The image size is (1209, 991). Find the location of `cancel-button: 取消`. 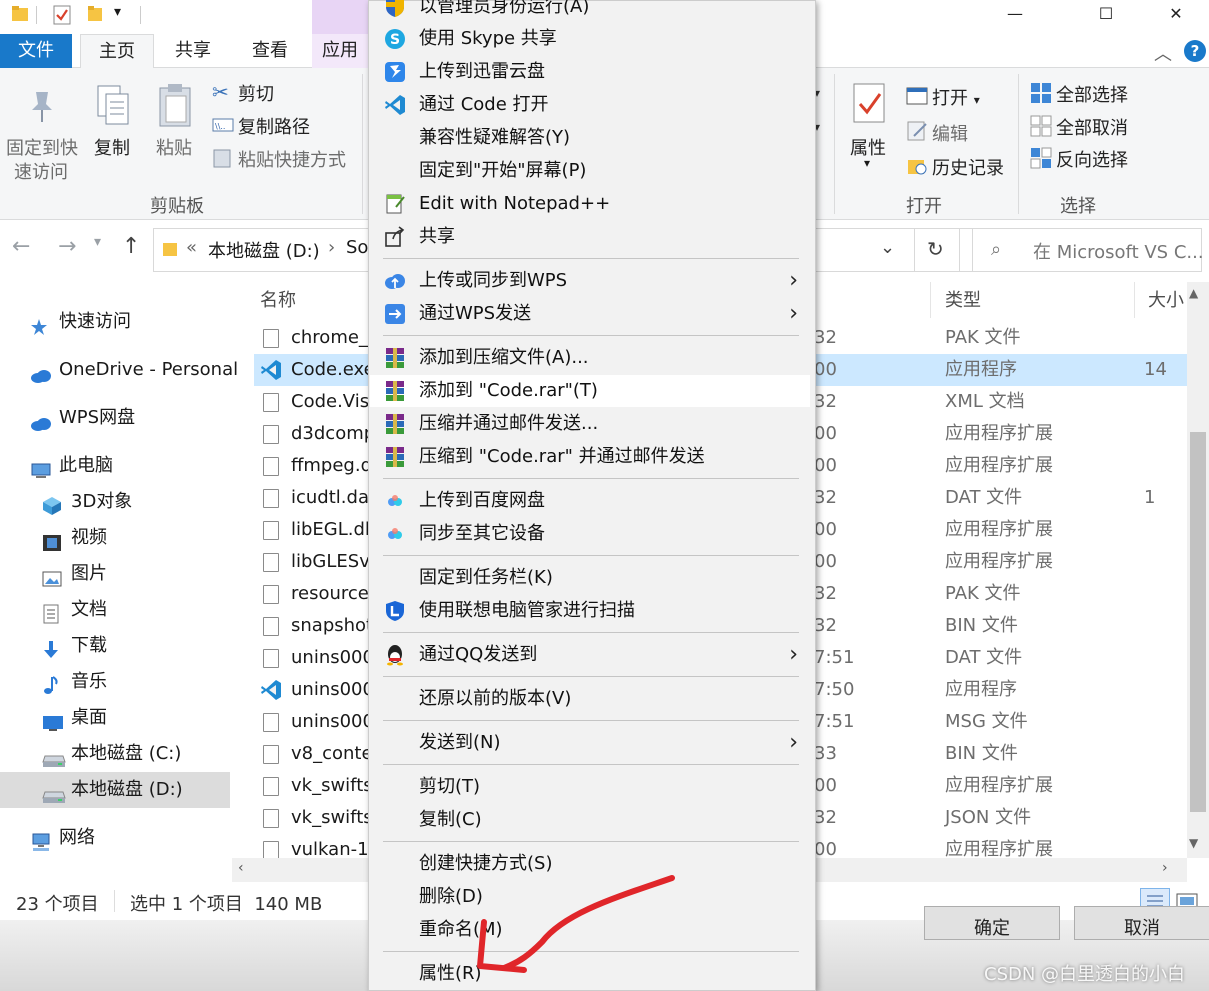

cancel-button: 取消 is located at coordinates (1141, 923).